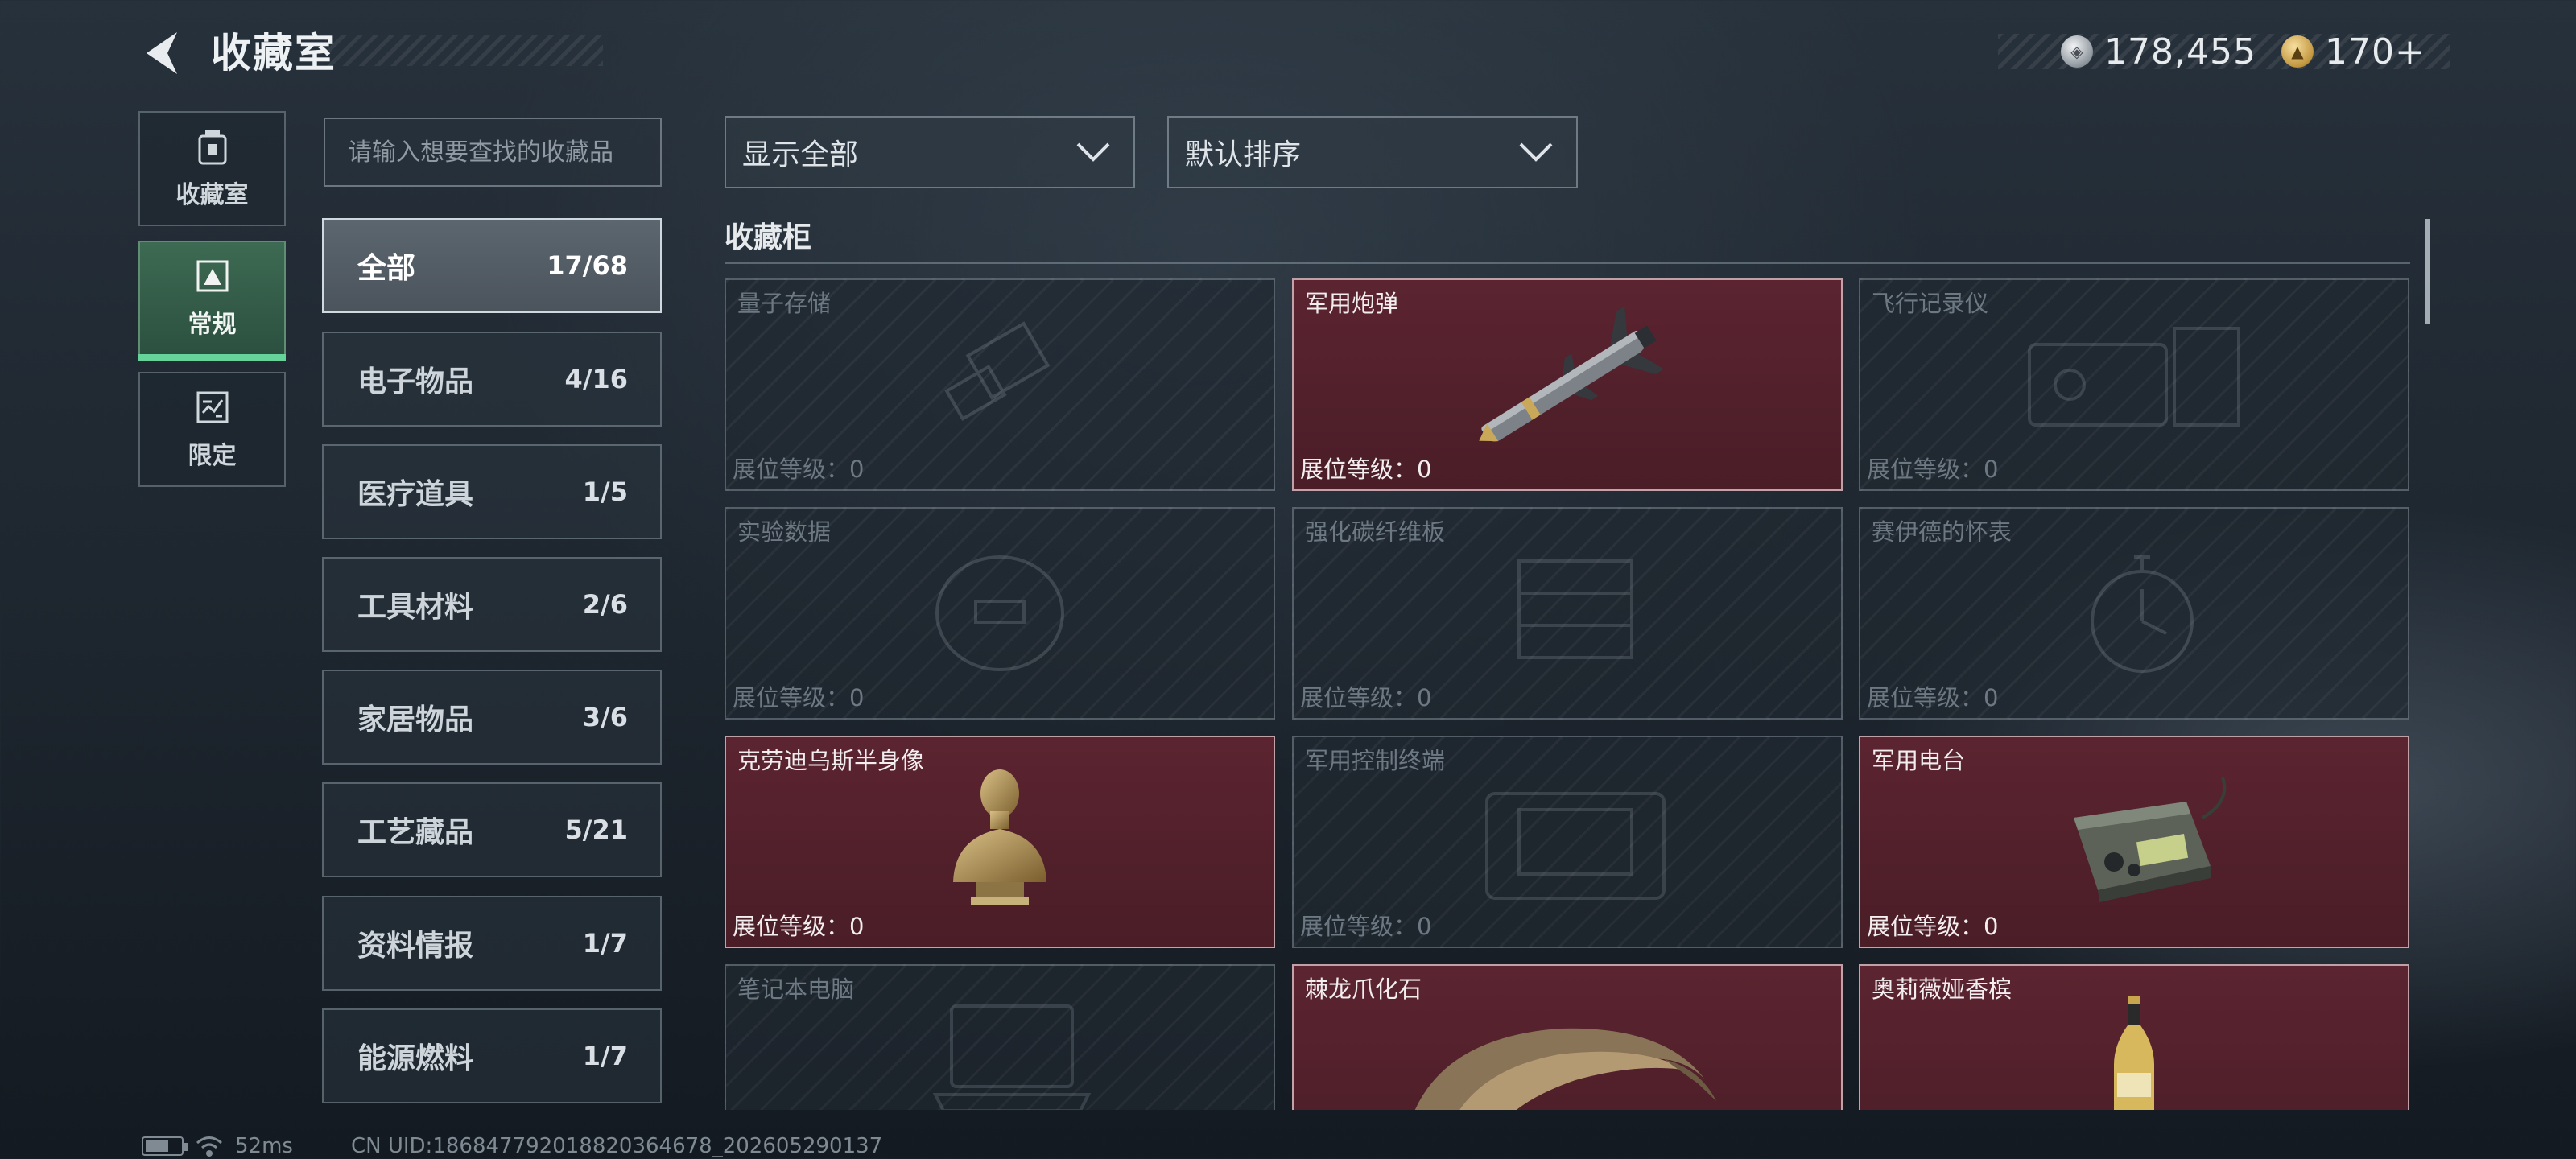  I want to click on gold-coin-icon: ▲, so click(2297, 51).